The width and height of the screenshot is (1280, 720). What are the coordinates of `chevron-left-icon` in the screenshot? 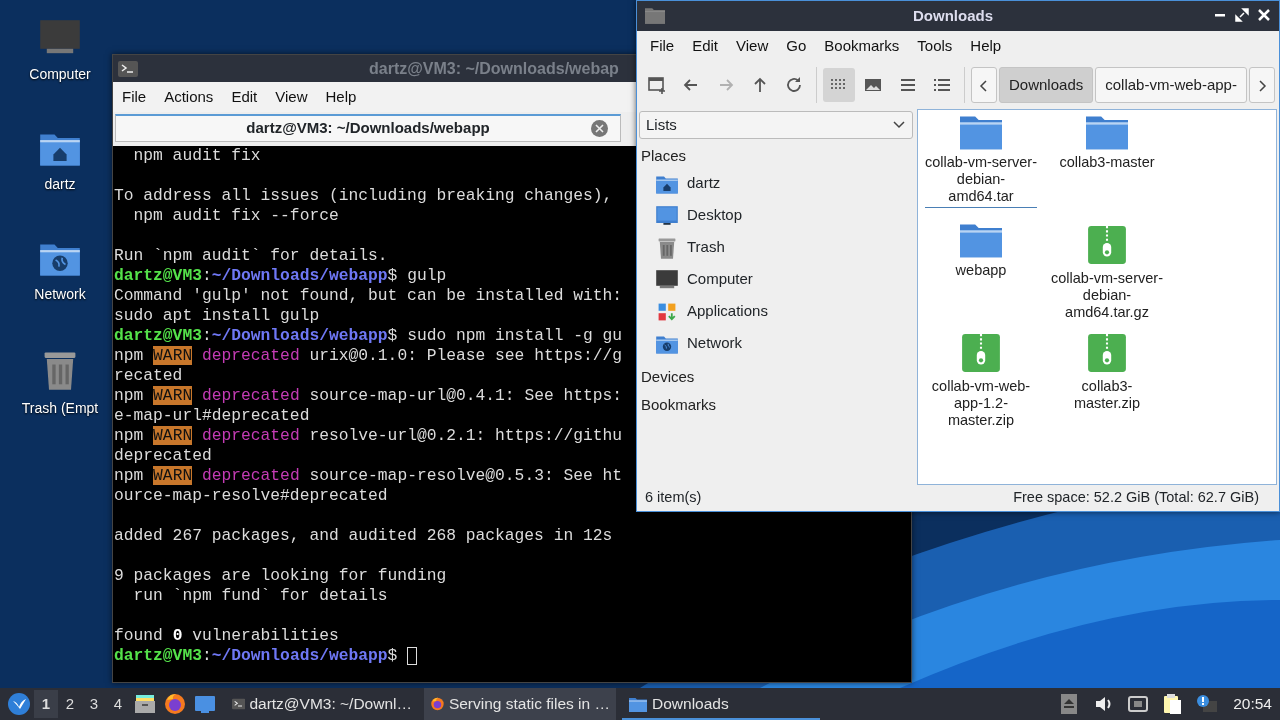 It's located at (984, 85).